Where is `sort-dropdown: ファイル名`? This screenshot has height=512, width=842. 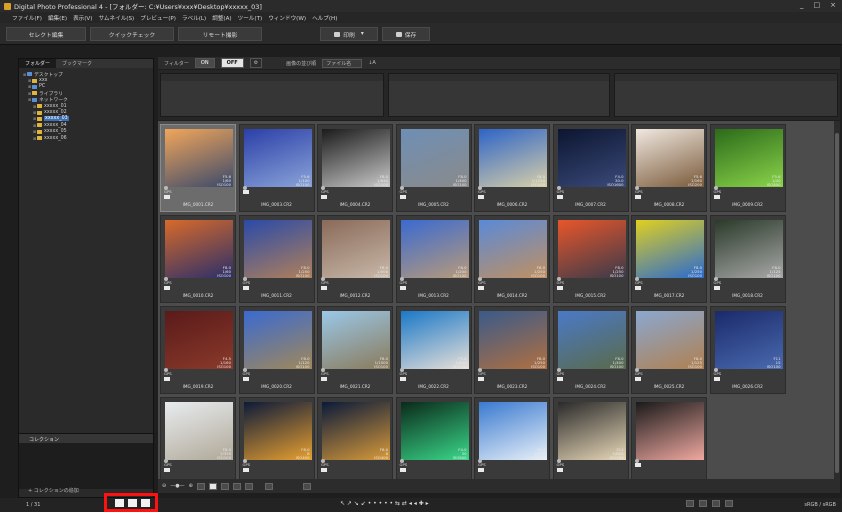 sort-dropdown: ファイル名 is located at coordinates (342, 63).